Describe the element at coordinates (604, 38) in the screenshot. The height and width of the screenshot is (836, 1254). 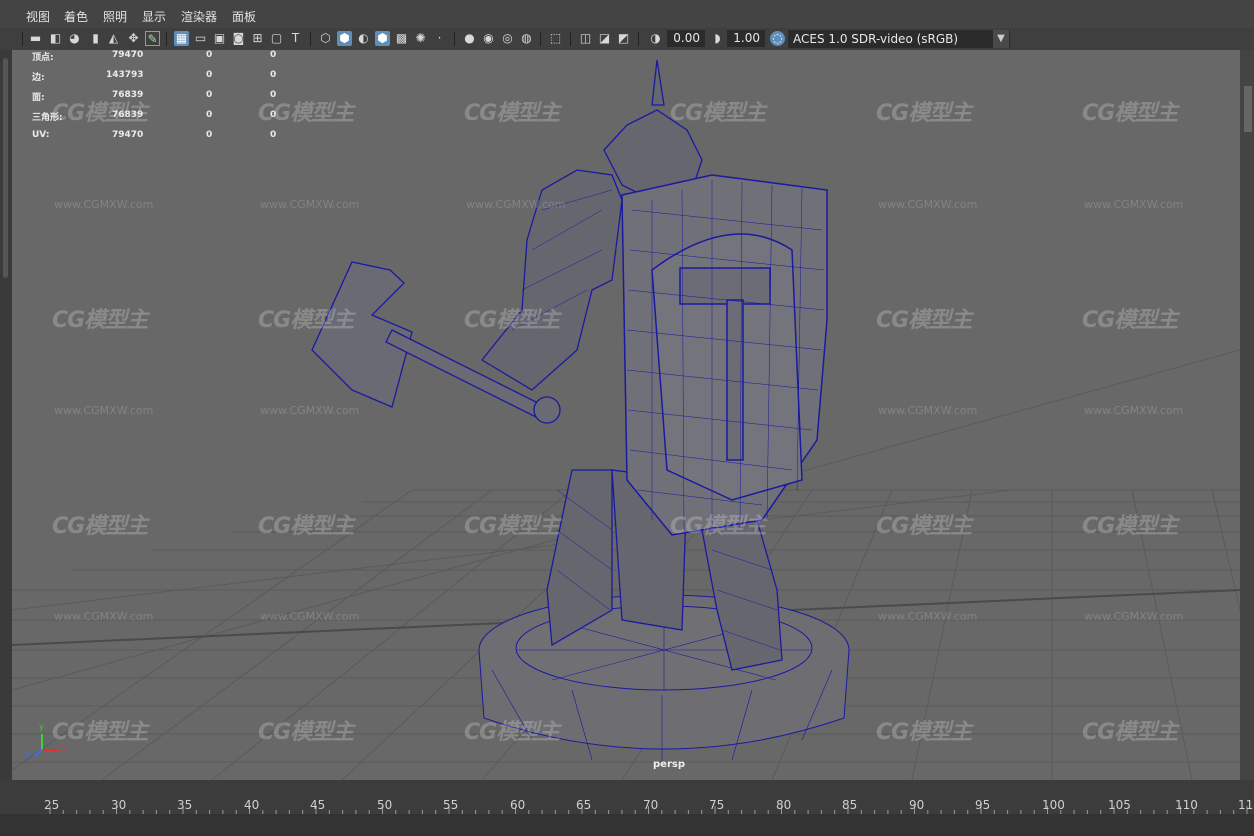
I see `xray-joints-icon: ◪` at that location.